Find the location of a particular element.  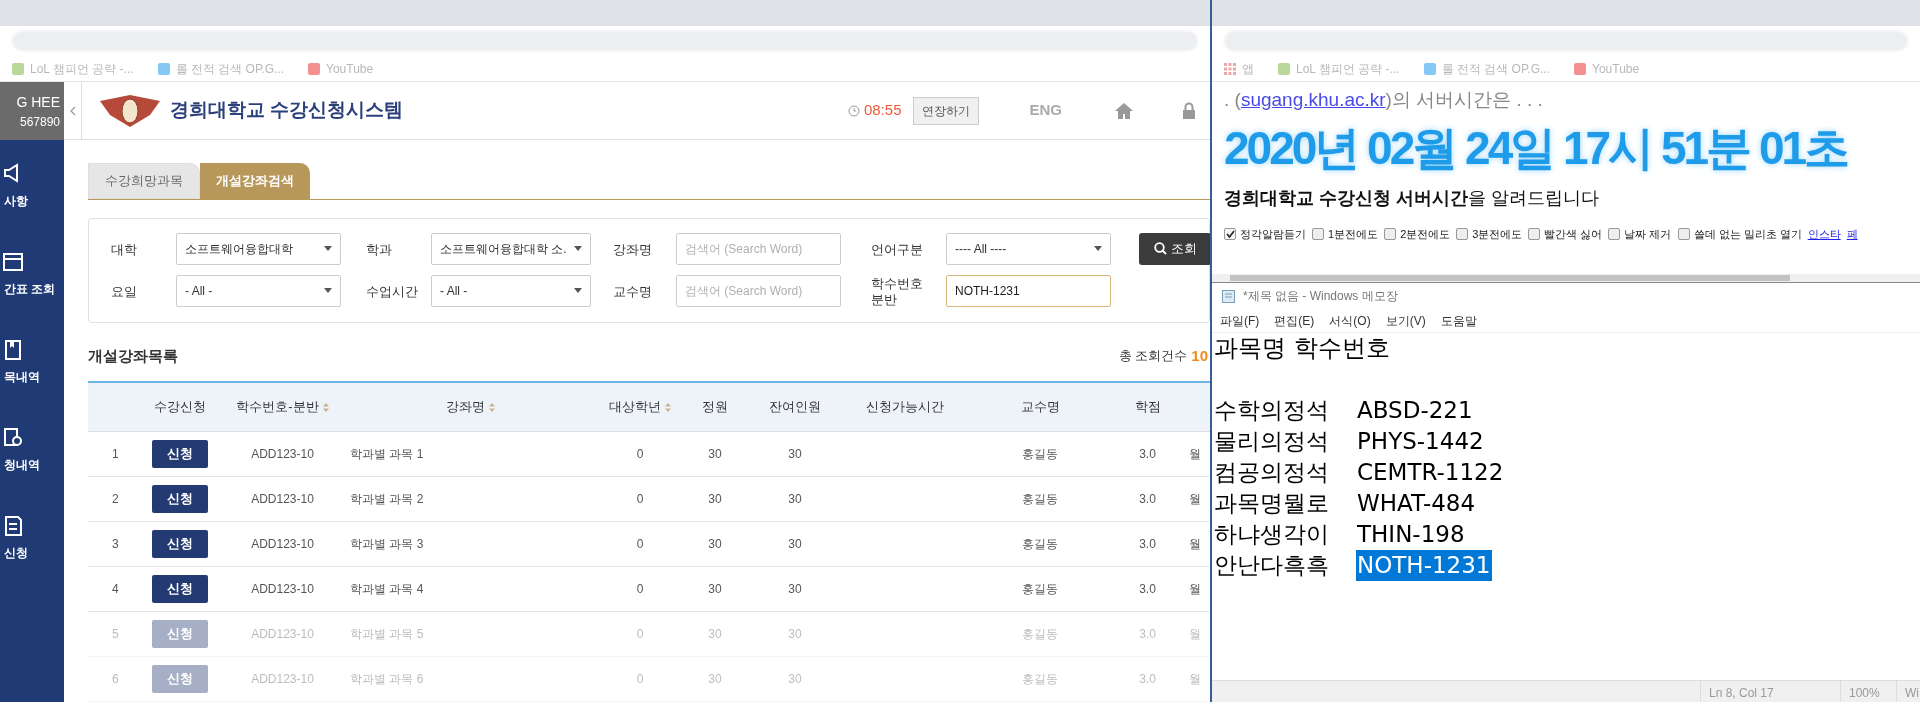

column-header: 수강신청 is located at coordinates (180, 407).